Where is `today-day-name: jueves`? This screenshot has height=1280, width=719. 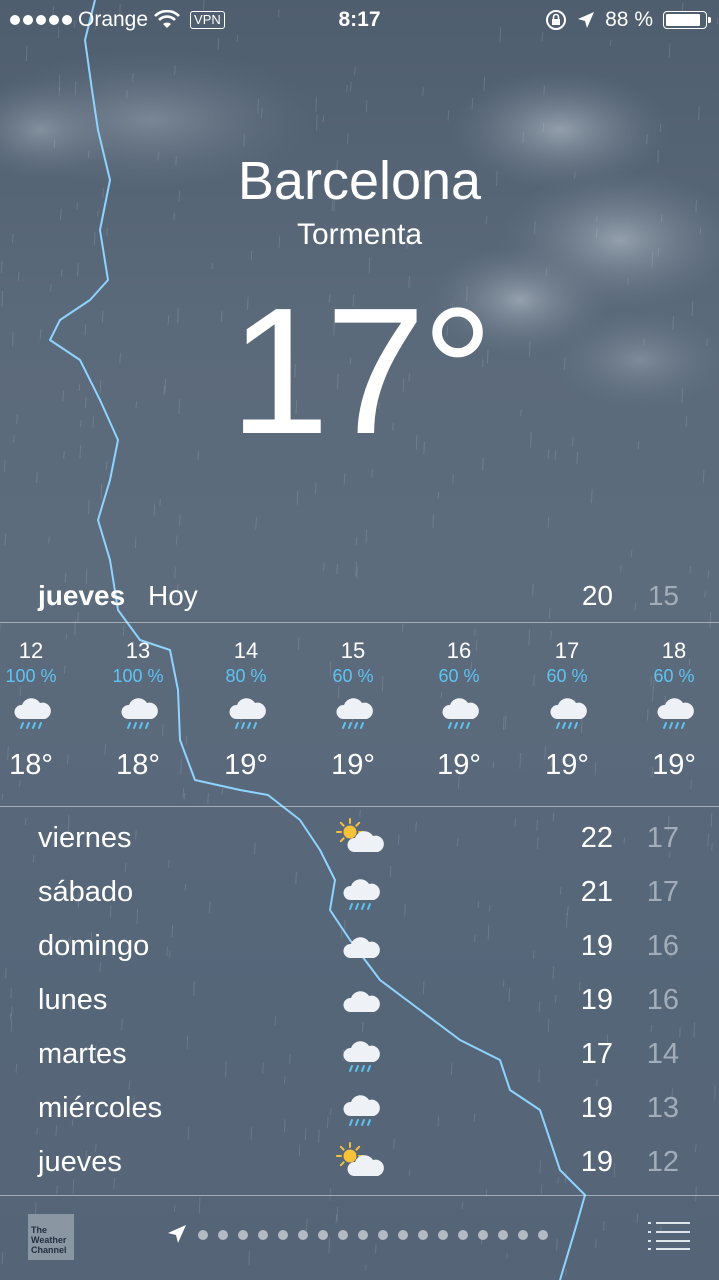 today-day-name: jueves is located at coordinates (82, 595).